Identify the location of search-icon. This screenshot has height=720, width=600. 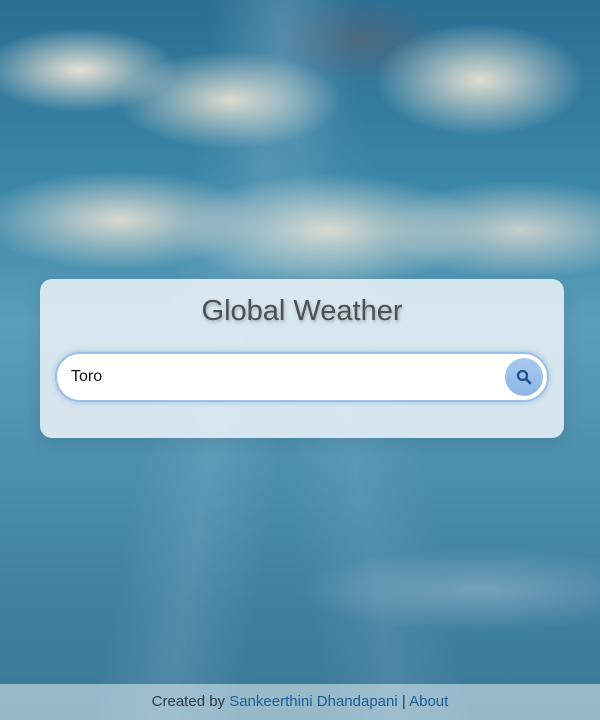
(524, 377).